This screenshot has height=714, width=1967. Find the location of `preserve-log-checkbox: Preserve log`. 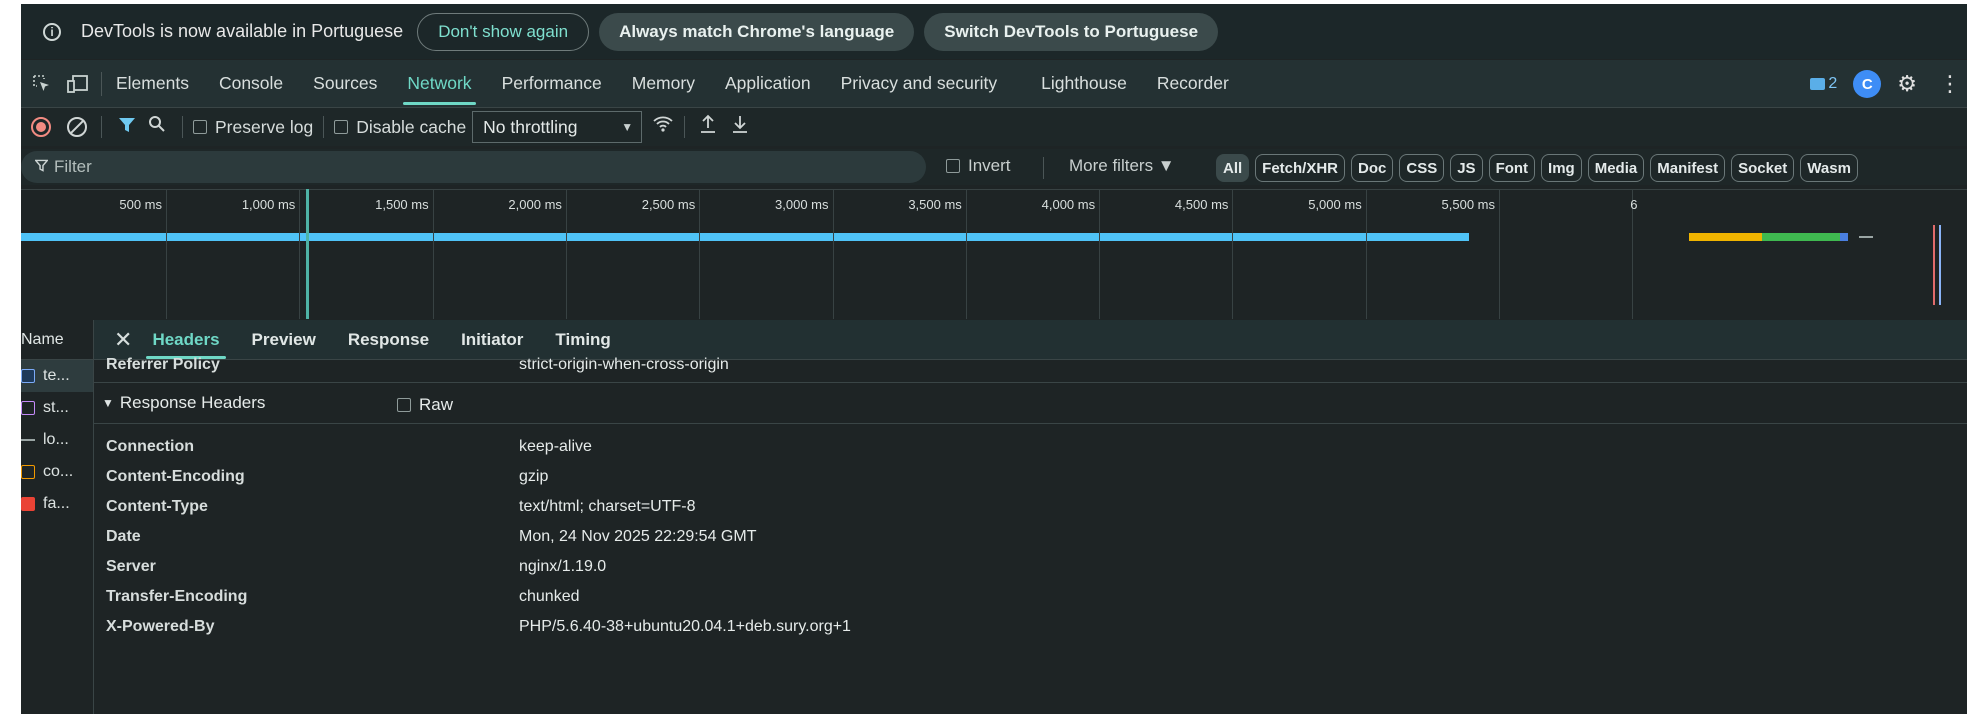

preserve-log-checkbox: Preserve log is located at coordinates (253, 127).